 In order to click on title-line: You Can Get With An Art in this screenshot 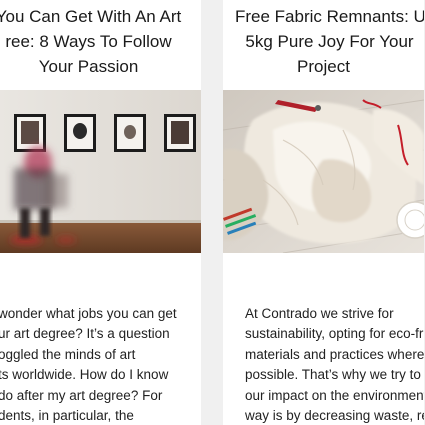, I will do `click(100, 16)`.